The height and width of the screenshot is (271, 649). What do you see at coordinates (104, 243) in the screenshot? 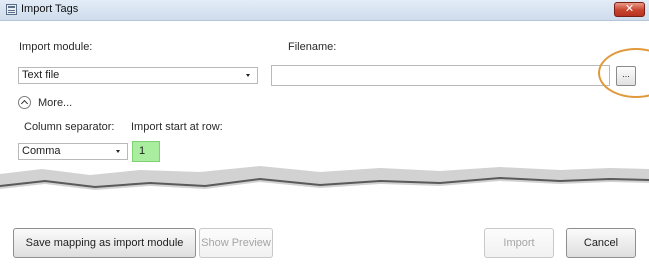
I see `save-mapping-button: Save mapping as import module` at bounding box center [104, 243].